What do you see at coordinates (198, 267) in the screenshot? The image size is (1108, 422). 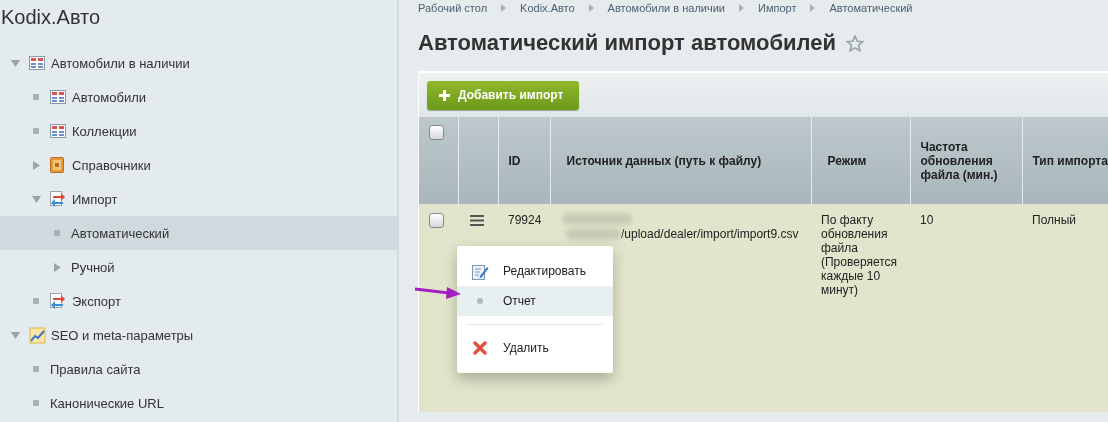 I see `sidebar-item: Ручной` at bounding box center [198, 267].